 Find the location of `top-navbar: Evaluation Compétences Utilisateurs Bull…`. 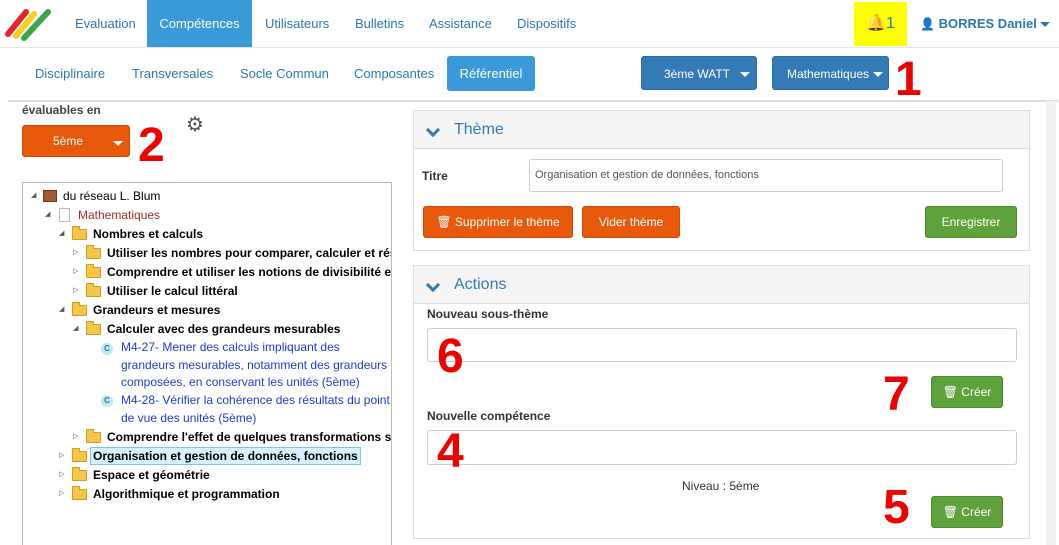

top-navbar: Evaluation Compétences Utilisateurs Bull… is located at coordinates (529, 24).